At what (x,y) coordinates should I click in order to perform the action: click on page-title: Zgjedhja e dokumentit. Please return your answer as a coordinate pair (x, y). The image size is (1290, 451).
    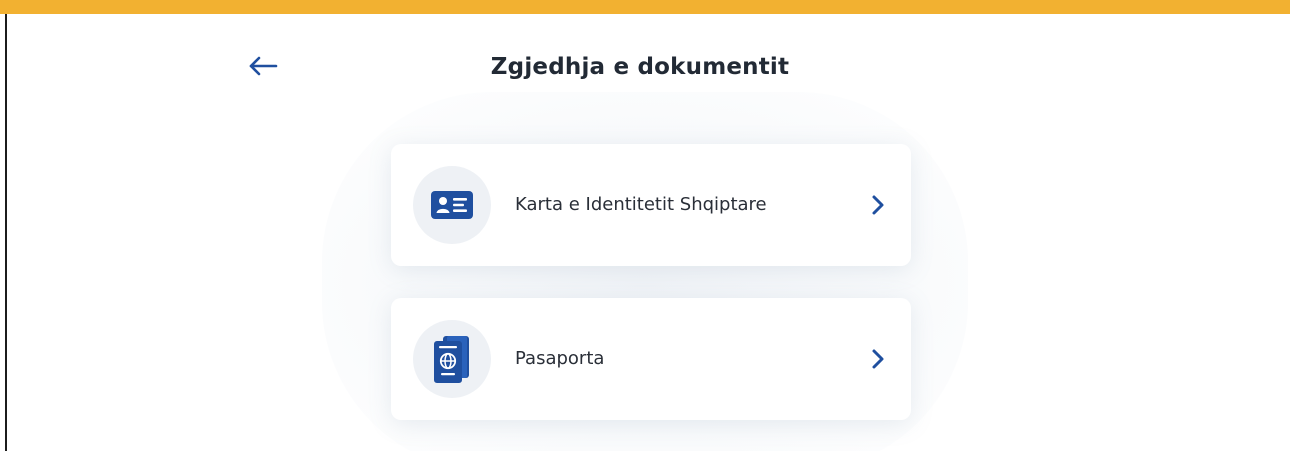
    Looking at the image, I should click on (640, 67).